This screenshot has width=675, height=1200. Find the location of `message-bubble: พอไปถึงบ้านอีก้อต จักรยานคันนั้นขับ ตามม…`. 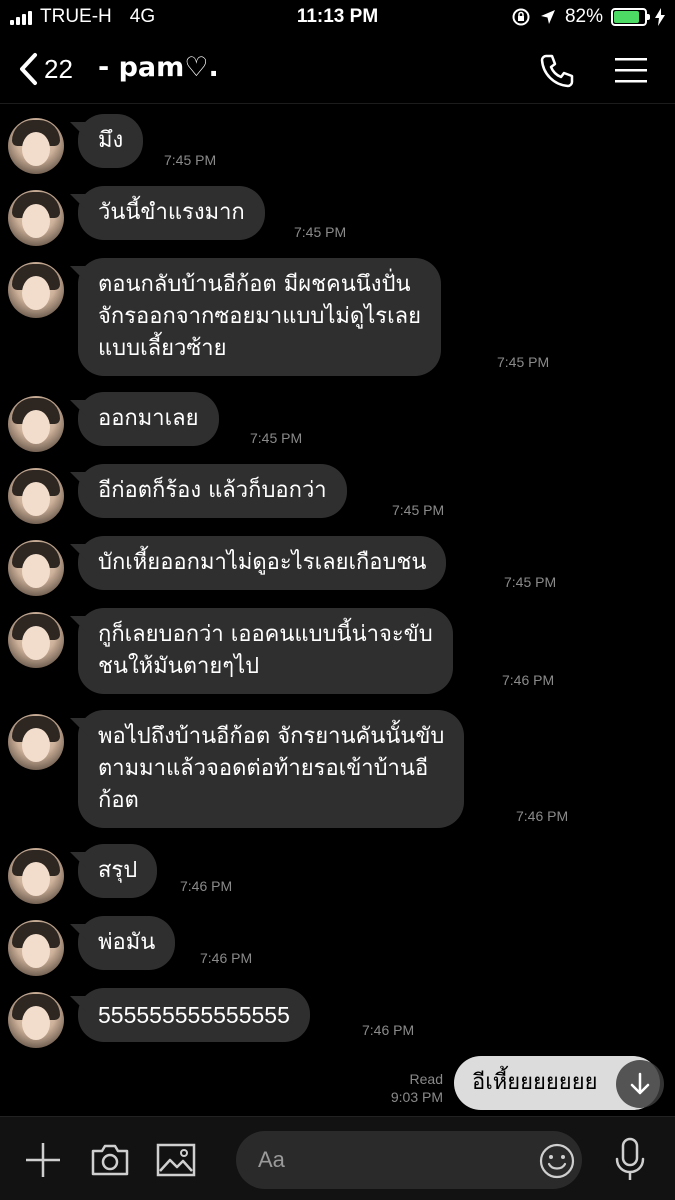

message-bubble: พอไปถึงบ้านอีก้อต จักรยานคันนั้นขับ ตามม… is located at coordinates (271, 769).